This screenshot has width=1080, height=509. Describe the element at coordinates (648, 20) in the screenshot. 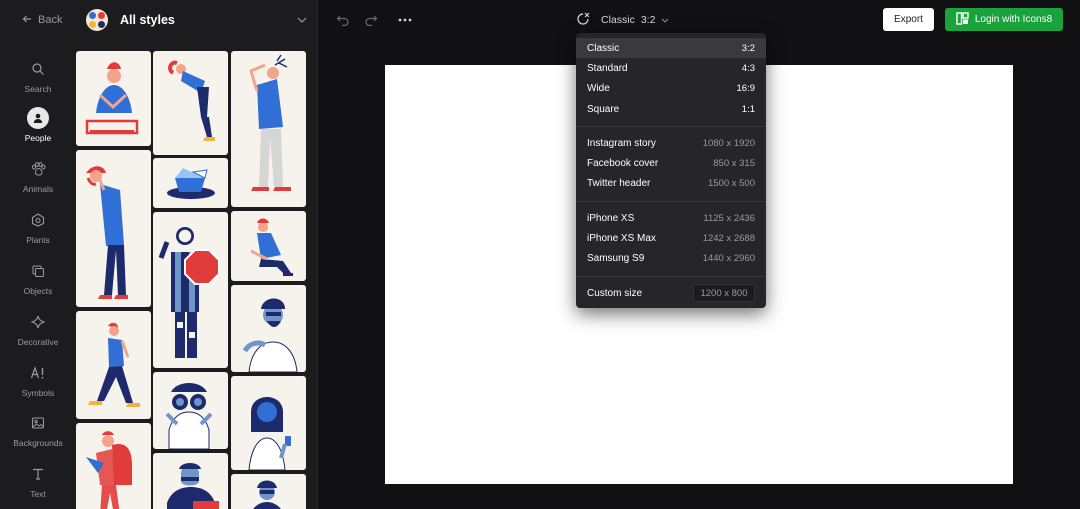

I see `format-ratio: 3:2` at that location.